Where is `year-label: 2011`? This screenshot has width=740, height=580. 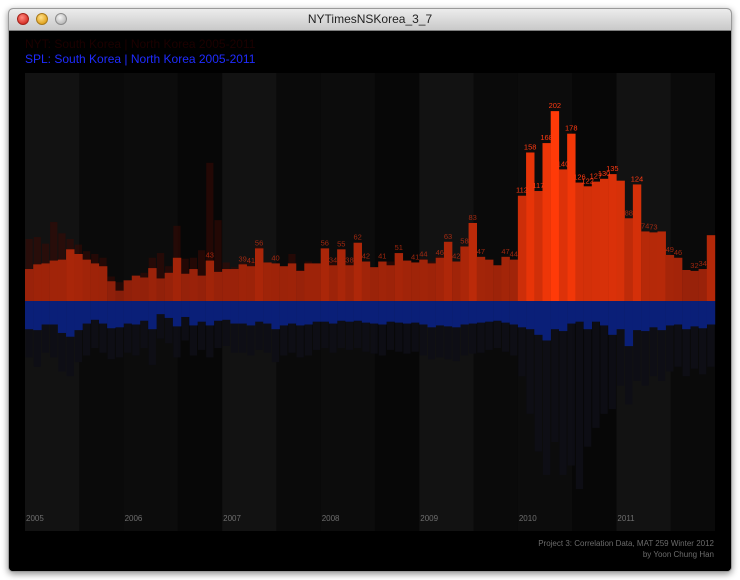
year-label: 2011 is located at coordinates (626, 518).